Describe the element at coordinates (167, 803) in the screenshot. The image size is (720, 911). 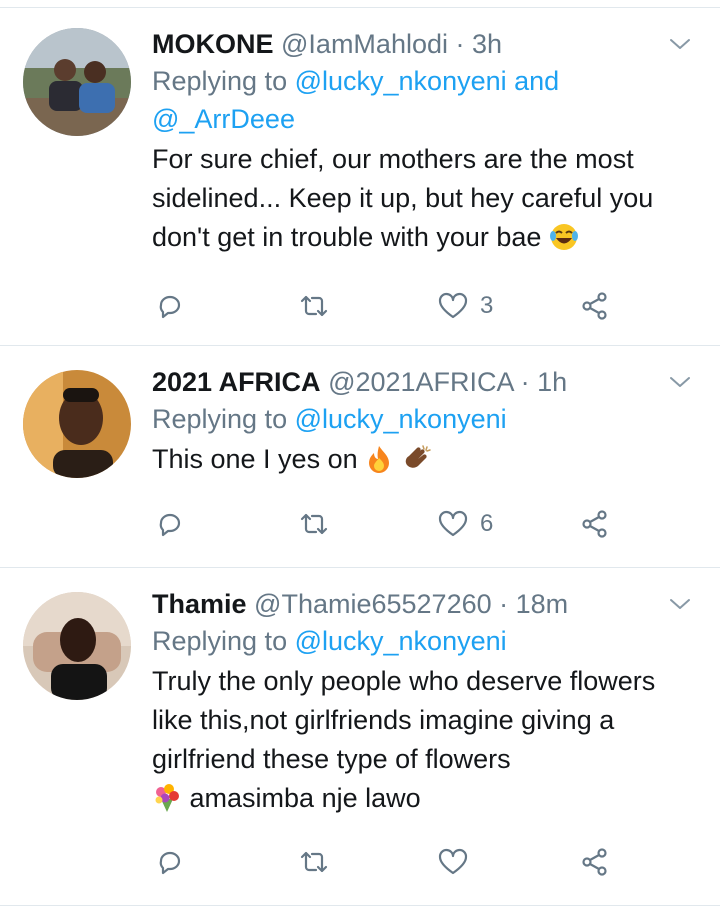
I see `bouquet-emoji-icon` at that location.